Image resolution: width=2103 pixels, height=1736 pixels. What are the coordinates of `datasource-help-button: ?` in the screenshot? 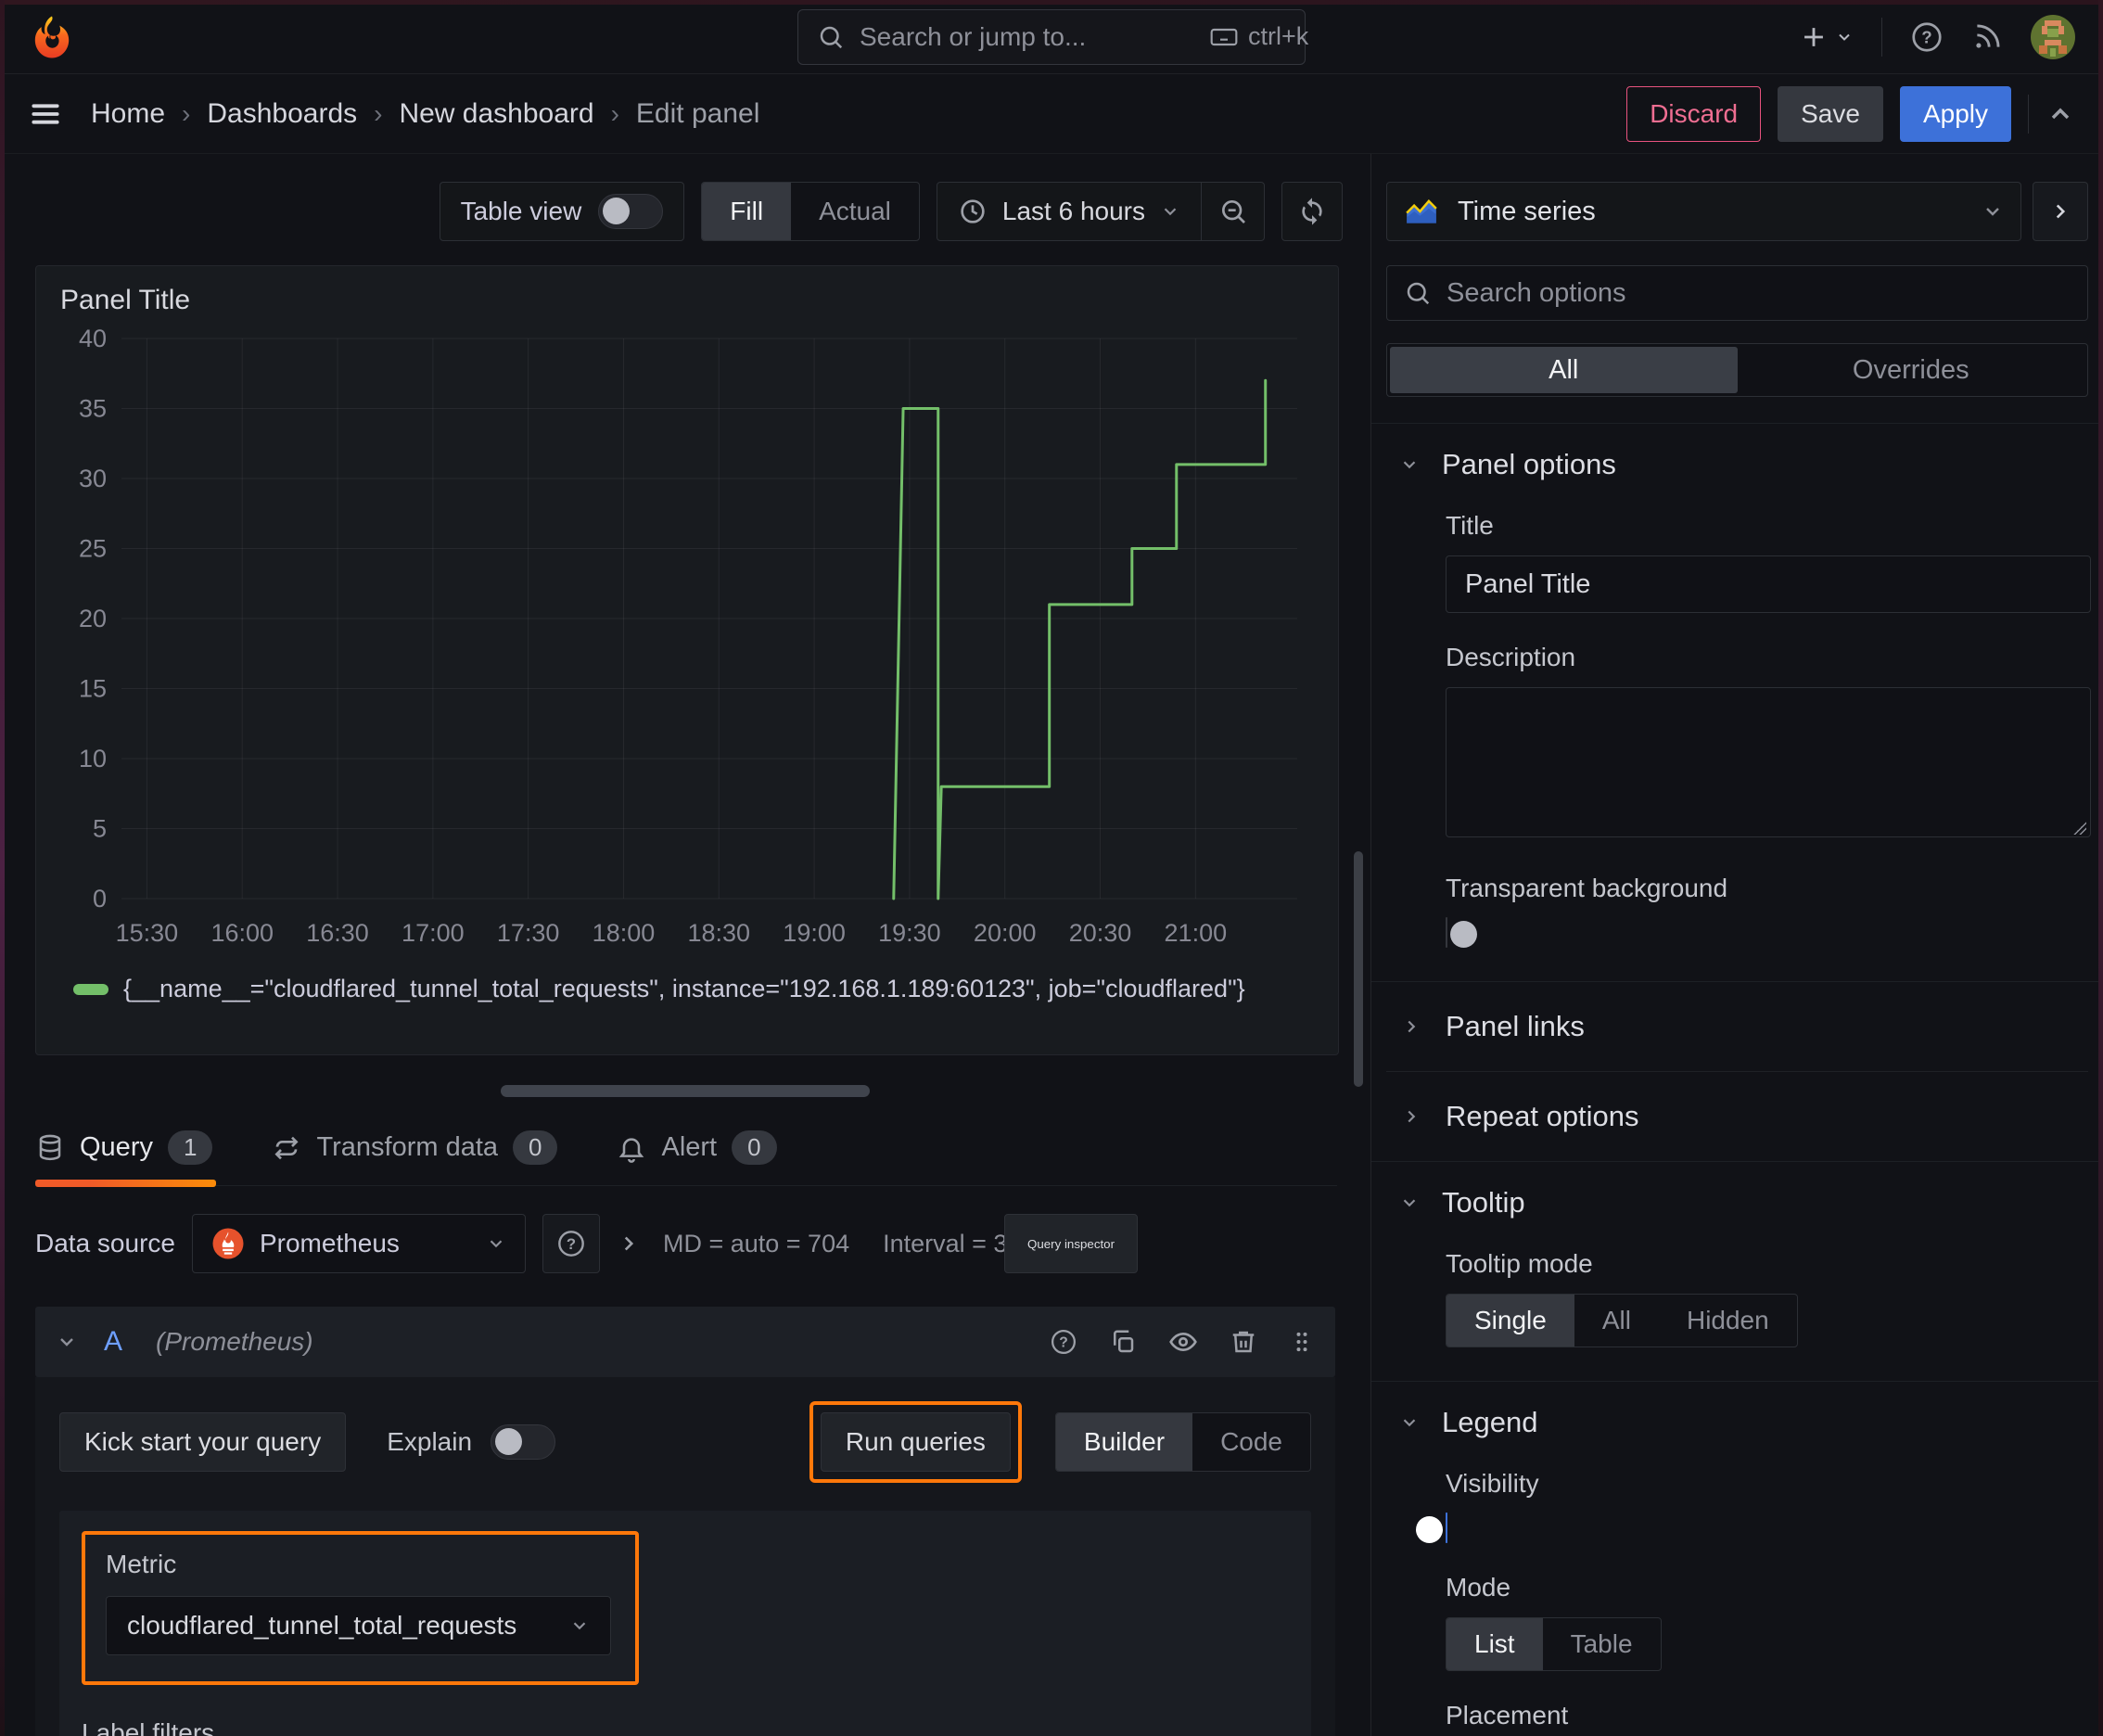 It's located at (571, 1243).